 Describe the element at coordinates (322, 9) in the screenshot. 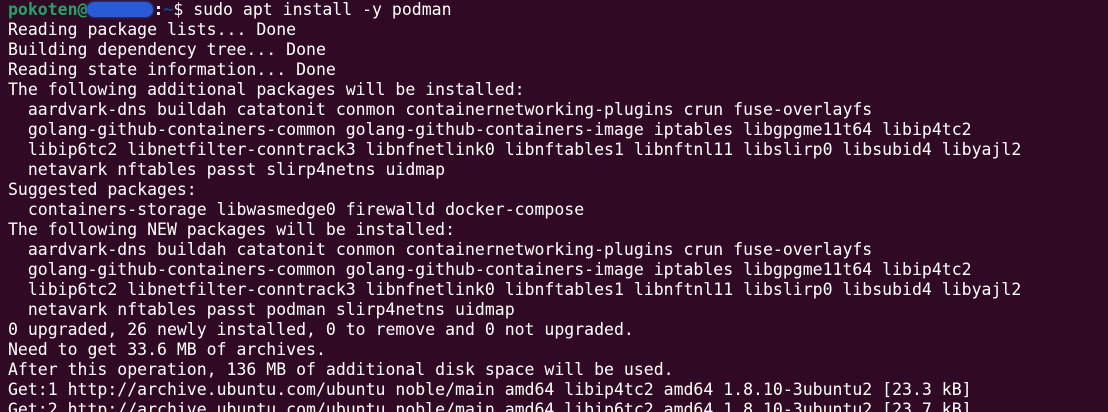

I see `command-text: sudo apt install -y podman` at that location.